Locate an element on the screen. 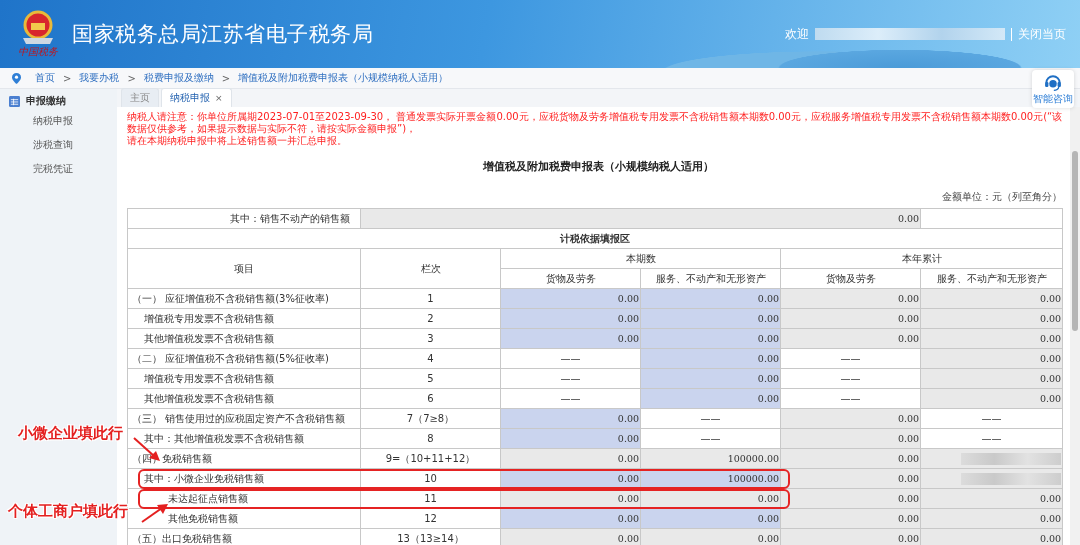 The height and width of the screenshot is (545, 1080). table-cell: 7（7≥8） is located at coordinates (430, 418).